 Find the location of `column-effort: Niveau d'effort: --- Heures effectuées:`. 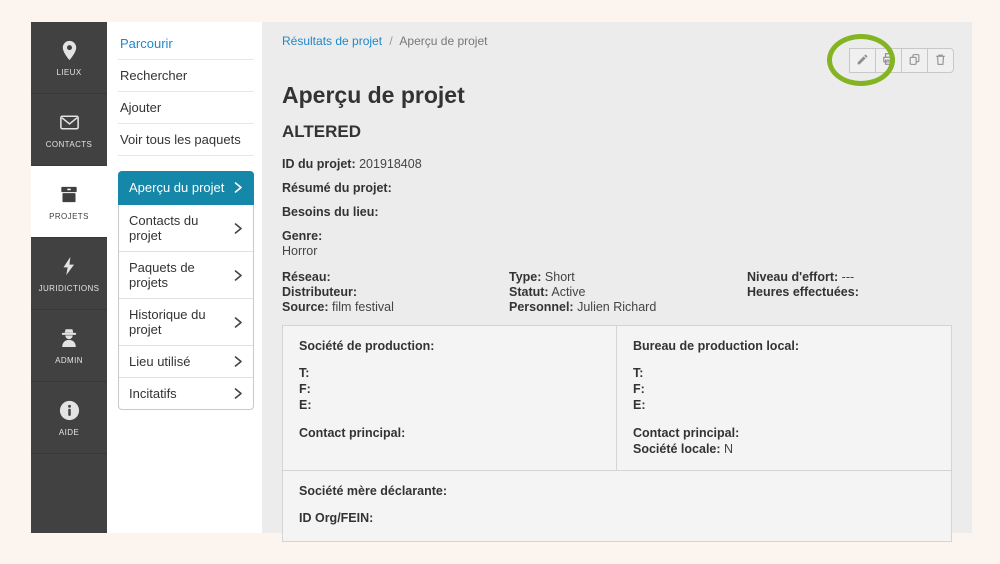

column-effort: Niveau d'effort: --- Heures effectuées: is located at coordinates (849, 292).